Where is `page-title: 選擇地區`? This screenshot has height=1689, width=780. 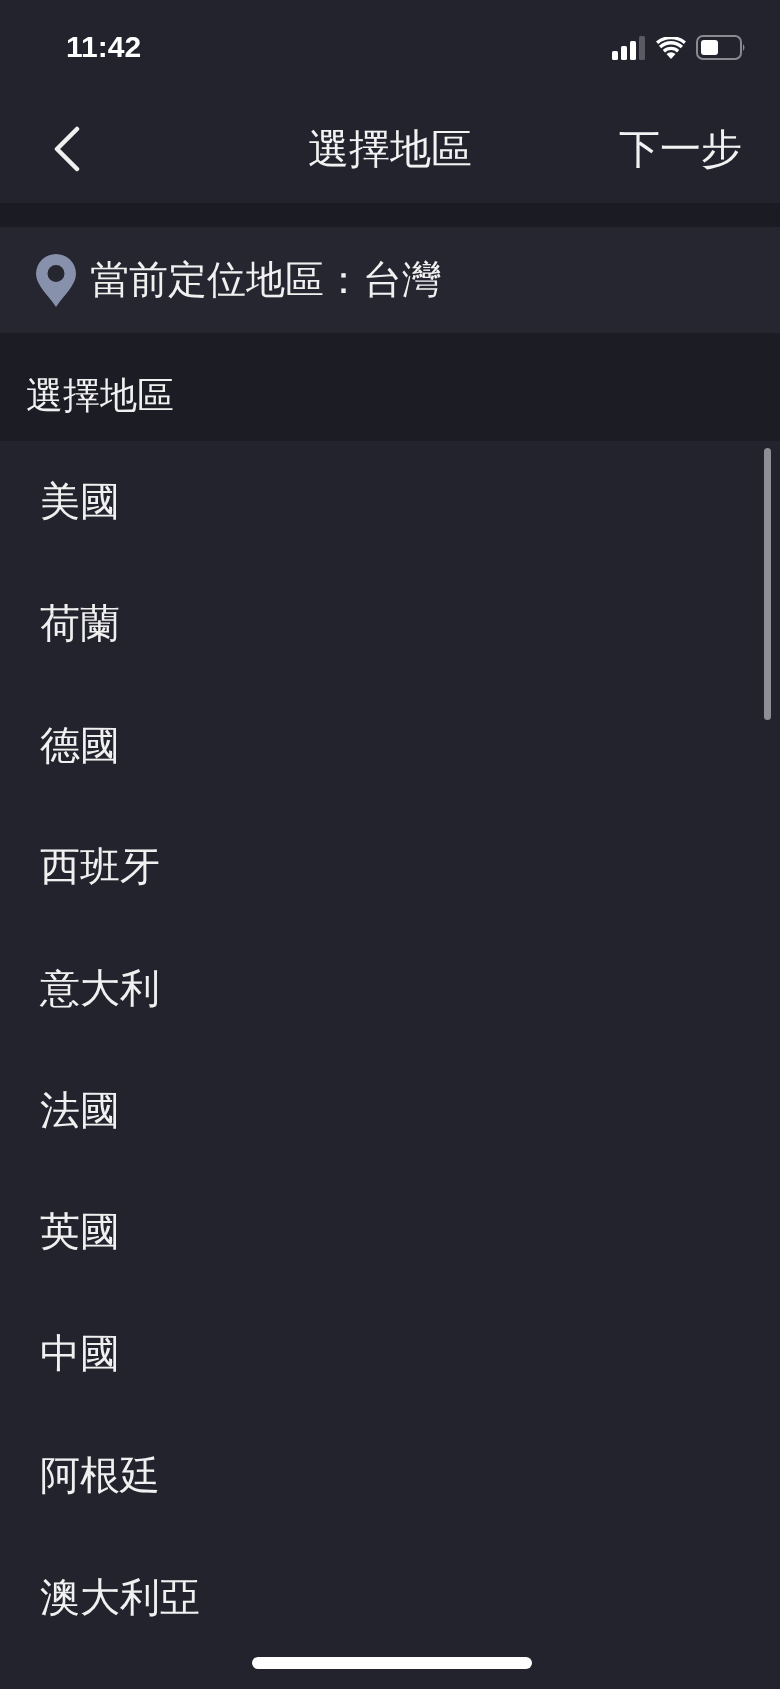
page-title: 選擇地區 is located at coordinates (390, 149).